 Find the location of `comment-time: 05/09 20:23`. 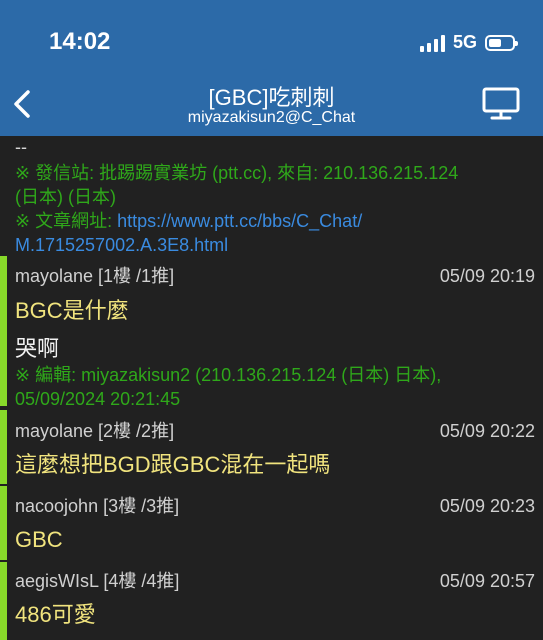

comment-time: 05/09 20:23 is located at coordinates (487, 506).